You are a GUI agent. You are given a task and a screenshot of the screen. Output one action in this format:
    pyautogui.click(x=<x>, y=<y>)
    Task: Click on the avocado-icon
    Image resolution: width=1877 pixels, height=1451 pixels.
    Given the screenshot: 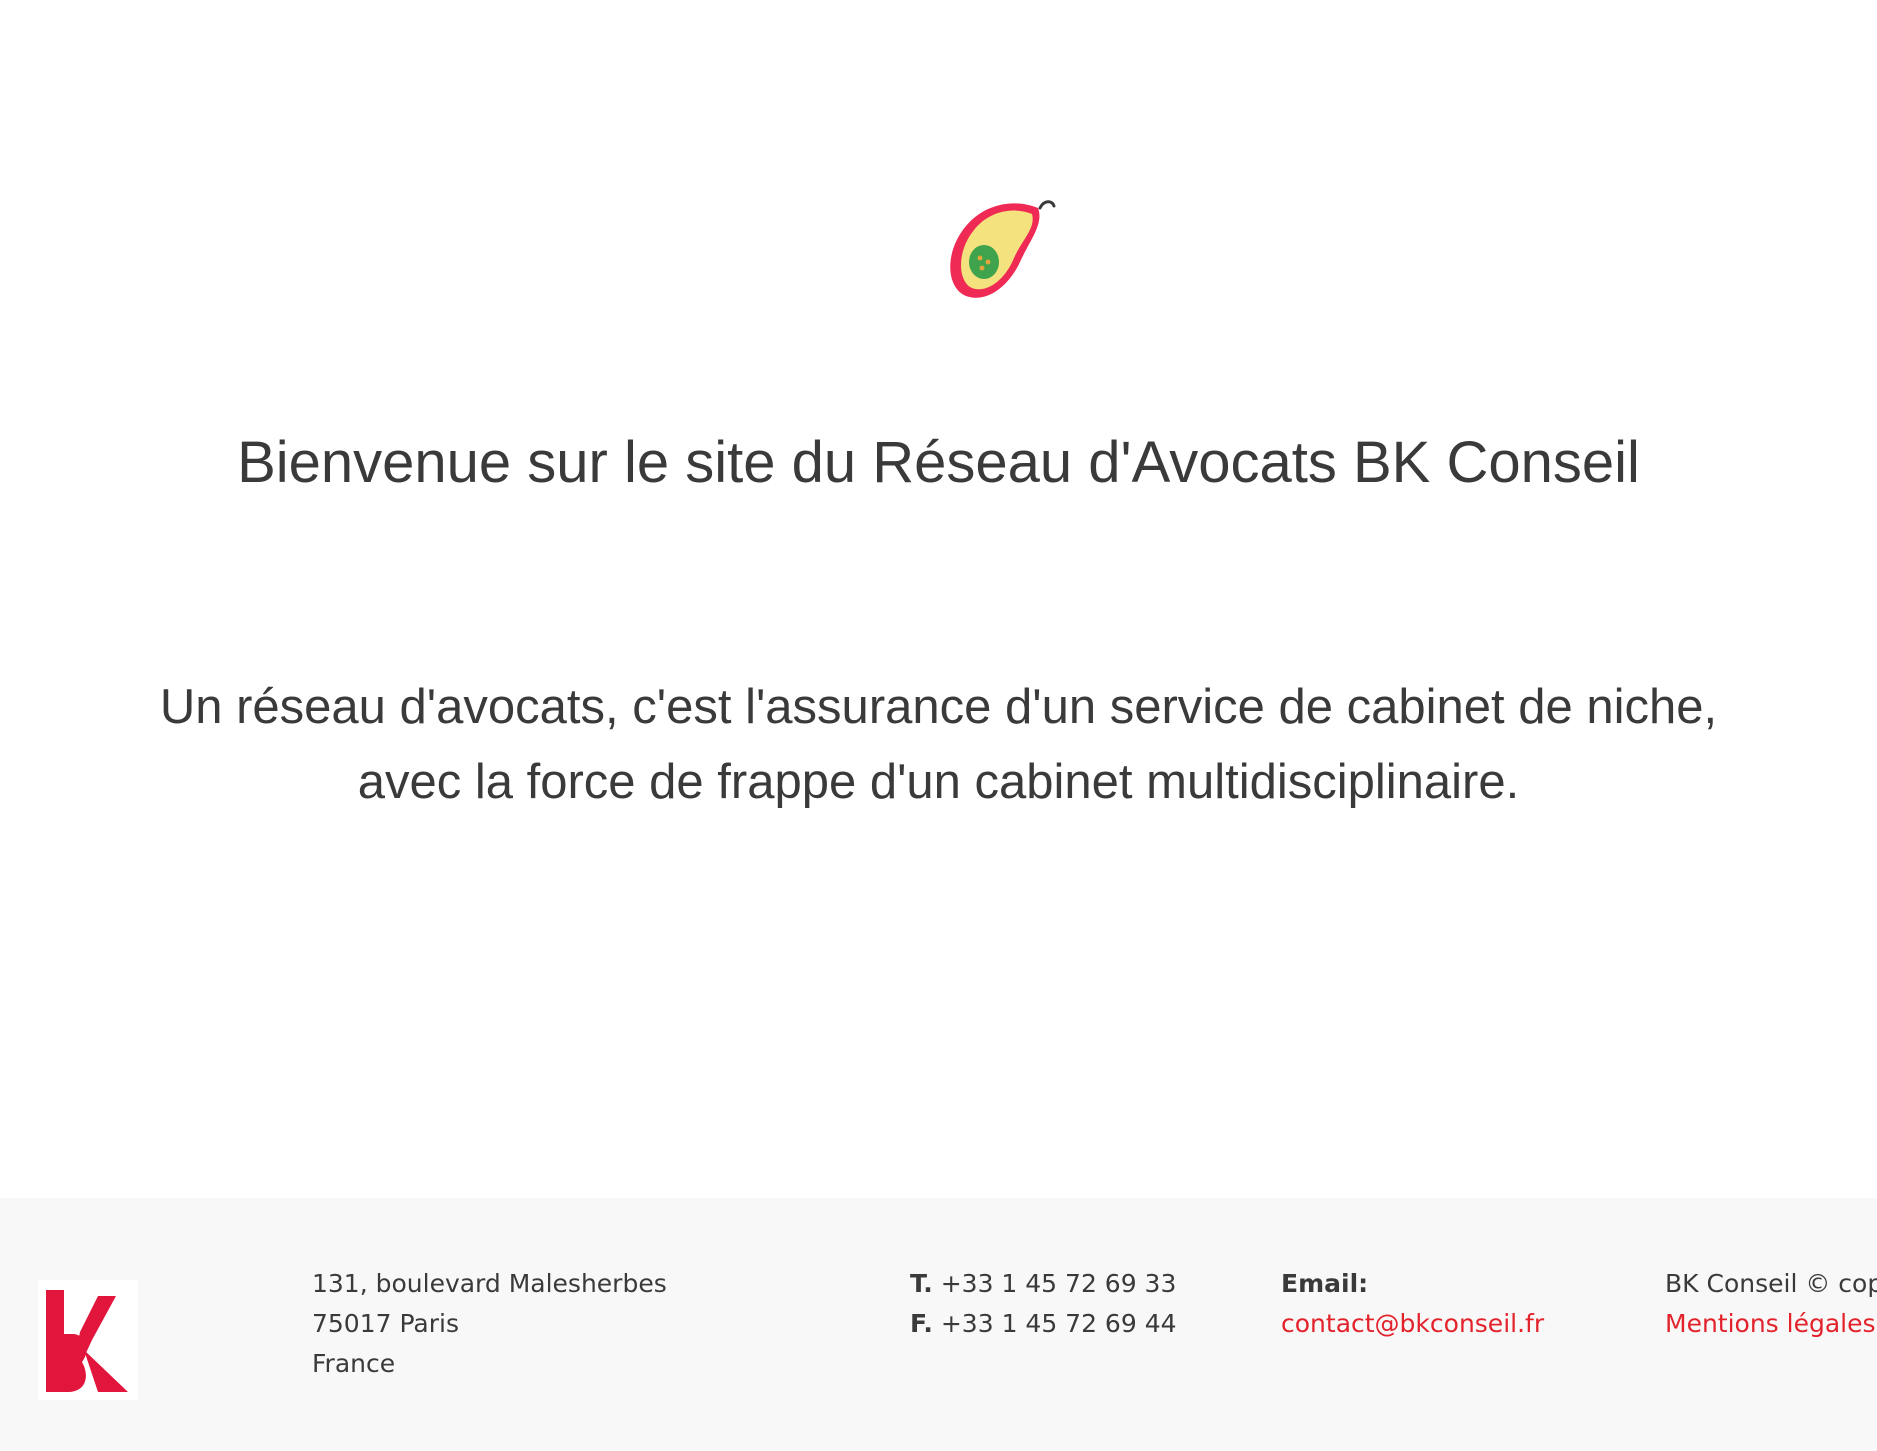 What is the action you would take?
    pyautogui.click(x=1003, y=249)
    